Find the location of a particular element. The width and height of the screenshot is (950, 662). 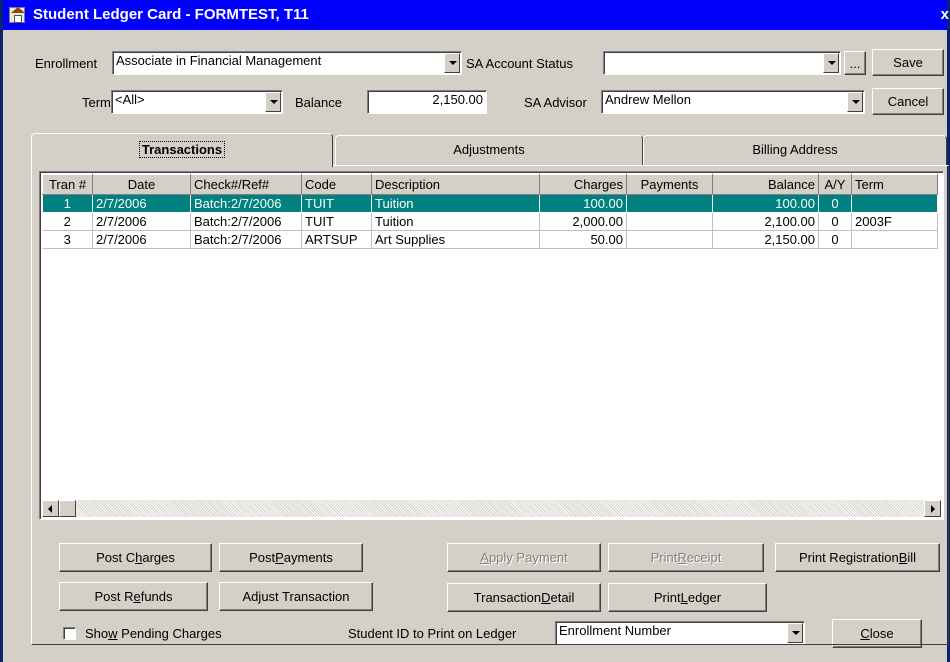

column-header: A/Y is located at coordinates (835, 184).